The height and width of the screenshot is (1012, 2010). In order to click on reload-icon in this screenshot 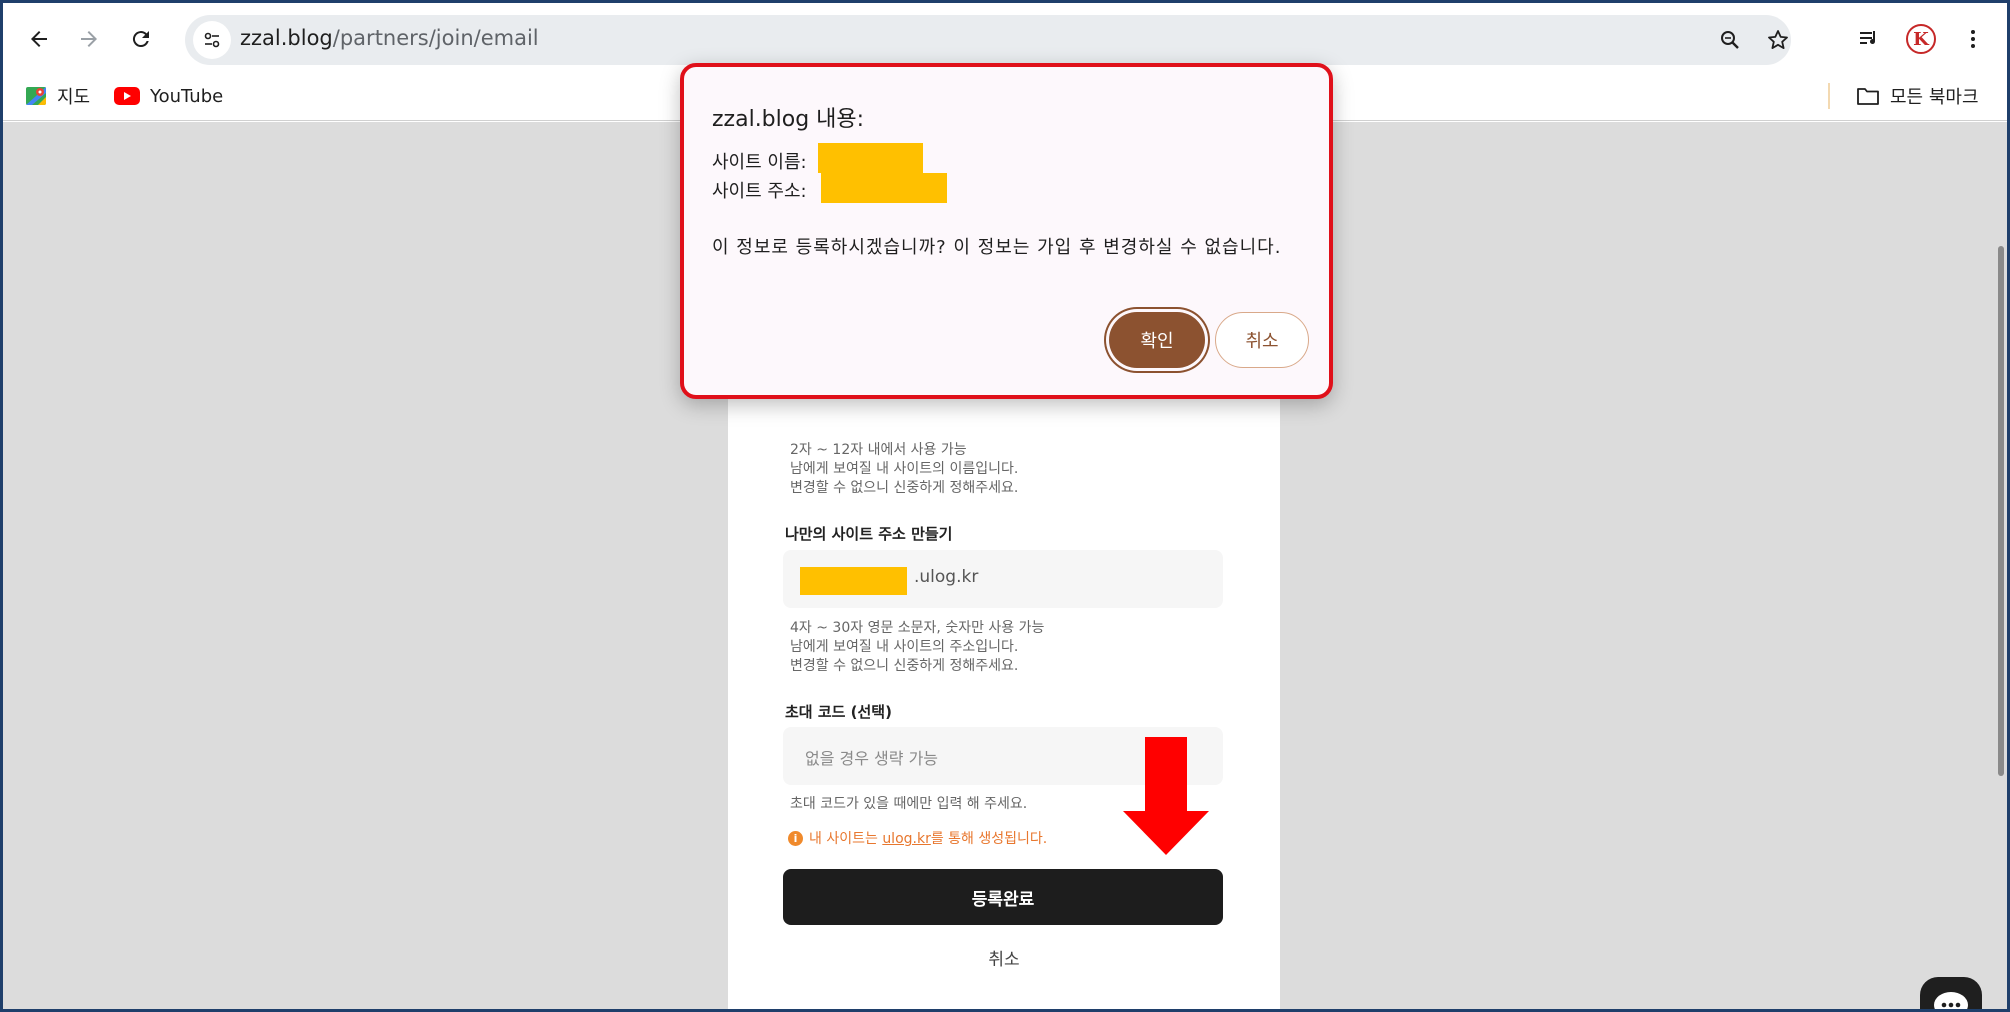, I will do `click(140, 39)`.